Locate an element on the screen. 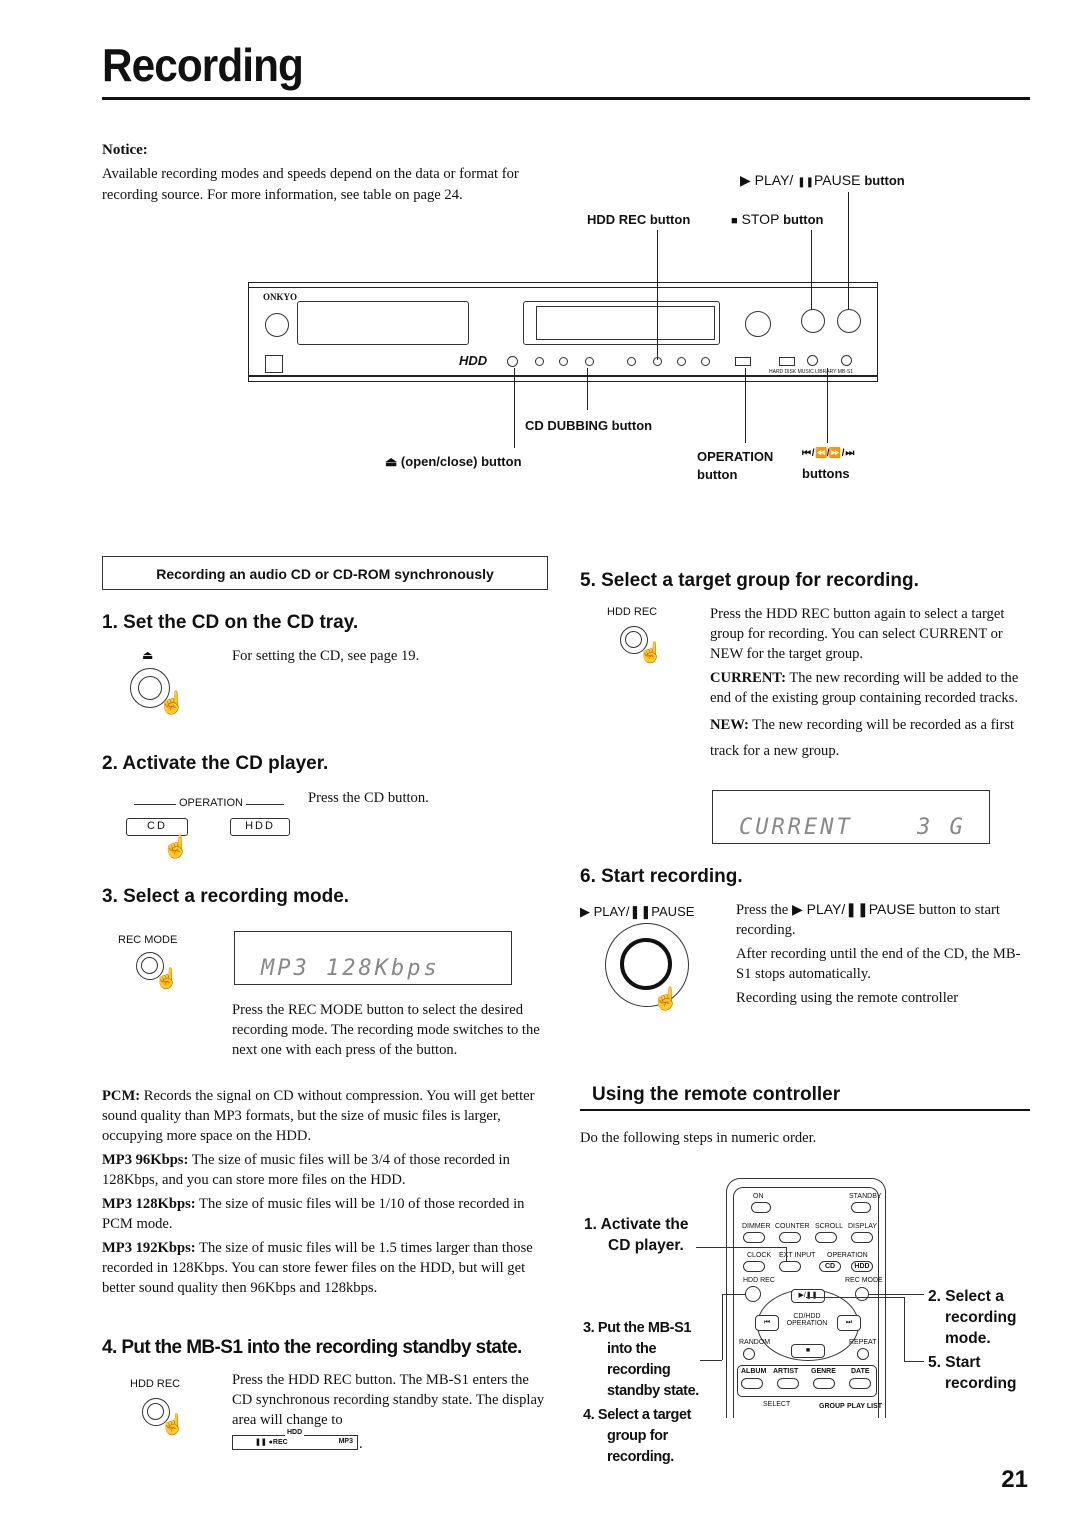 The height and width of the screenshot is (1528, 1080). rc-standby-button is located at coordinates (861, 1207).